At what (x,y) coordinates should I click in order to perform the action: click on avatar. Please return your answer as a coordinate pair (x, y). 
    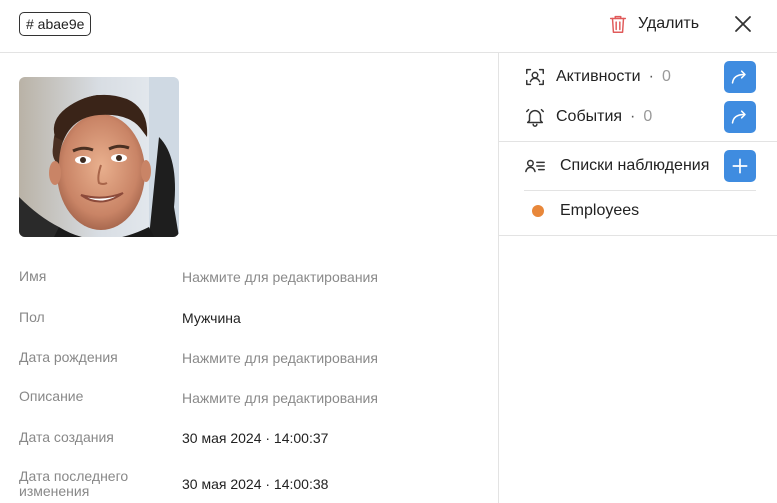
    Looking at the image, I should click on (99, 157).